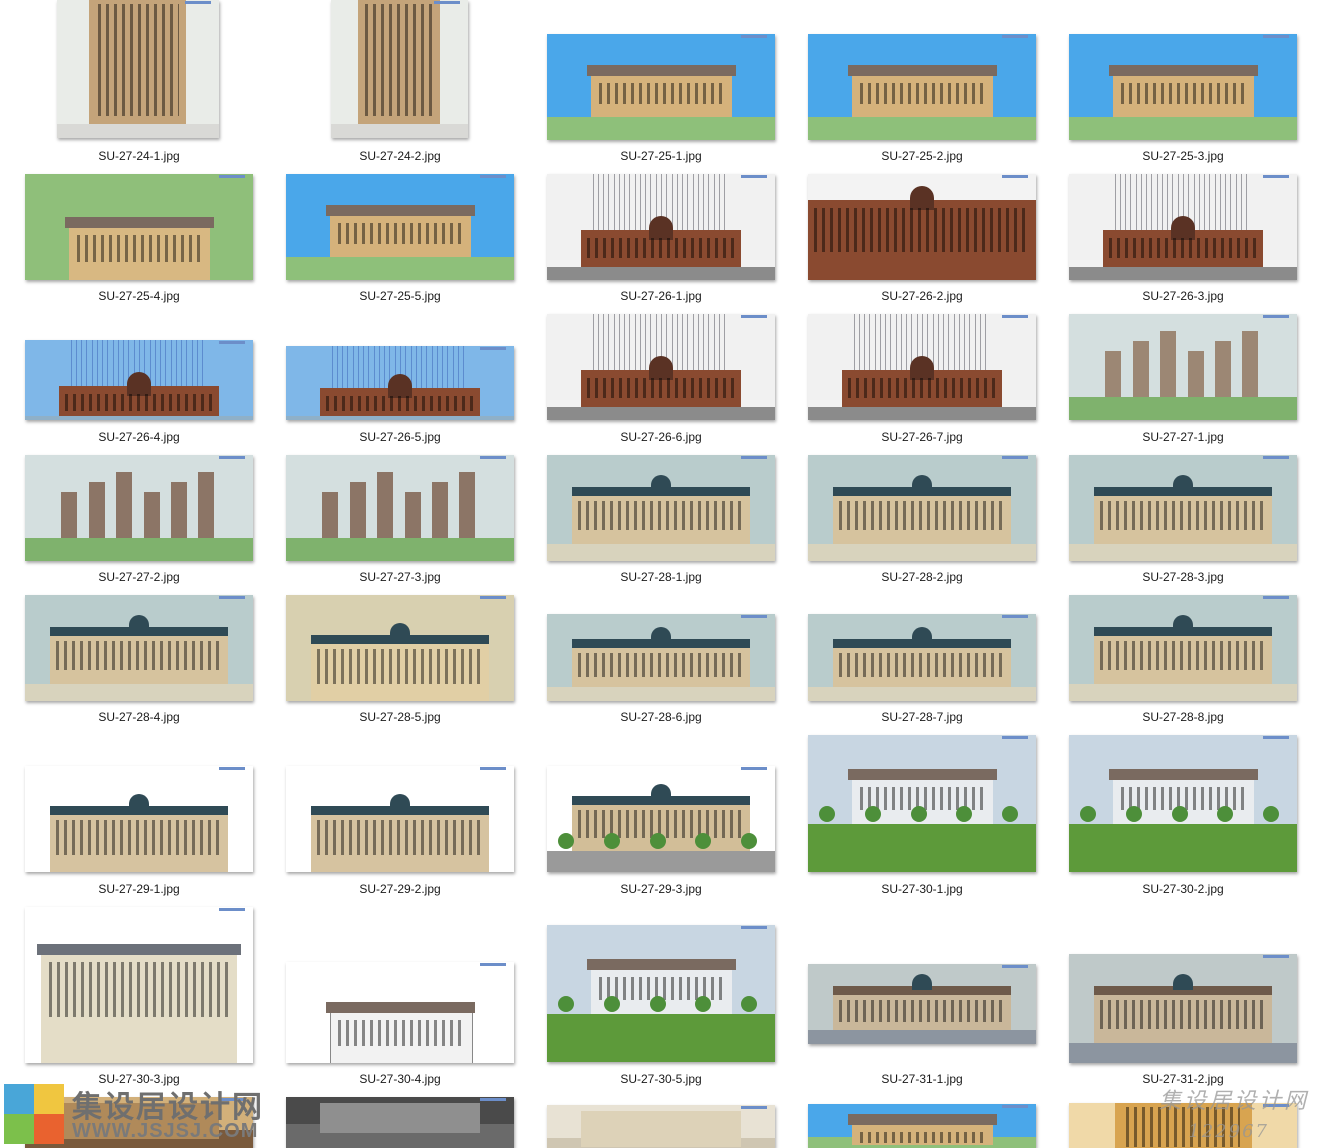 This screenshot has width=1319, height=1148. Describe the element at coordinates (1228, 1131) in the screenshot. I see `watermark-number: 122967` at that location.